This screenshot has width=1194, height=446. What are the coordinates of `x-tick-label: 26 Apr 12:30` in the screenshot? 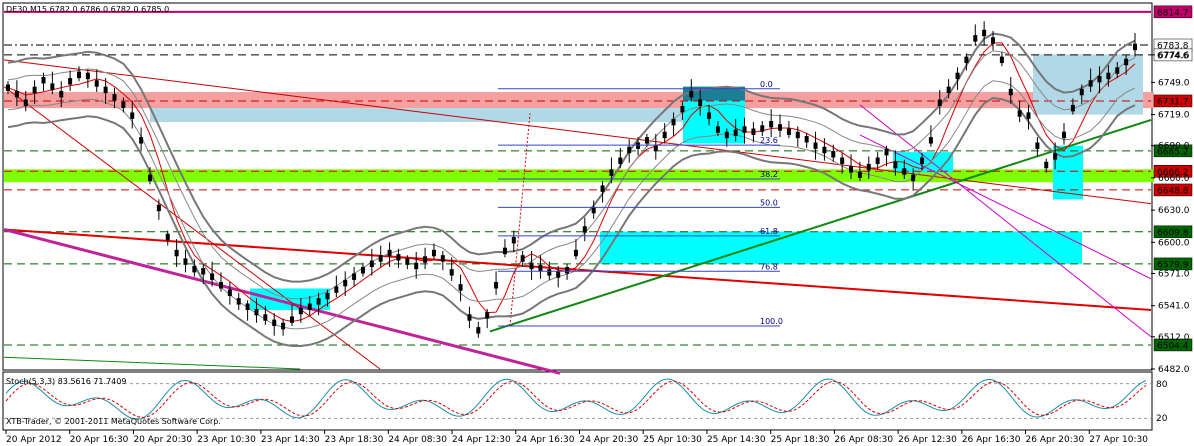 It's located at (927, 440).